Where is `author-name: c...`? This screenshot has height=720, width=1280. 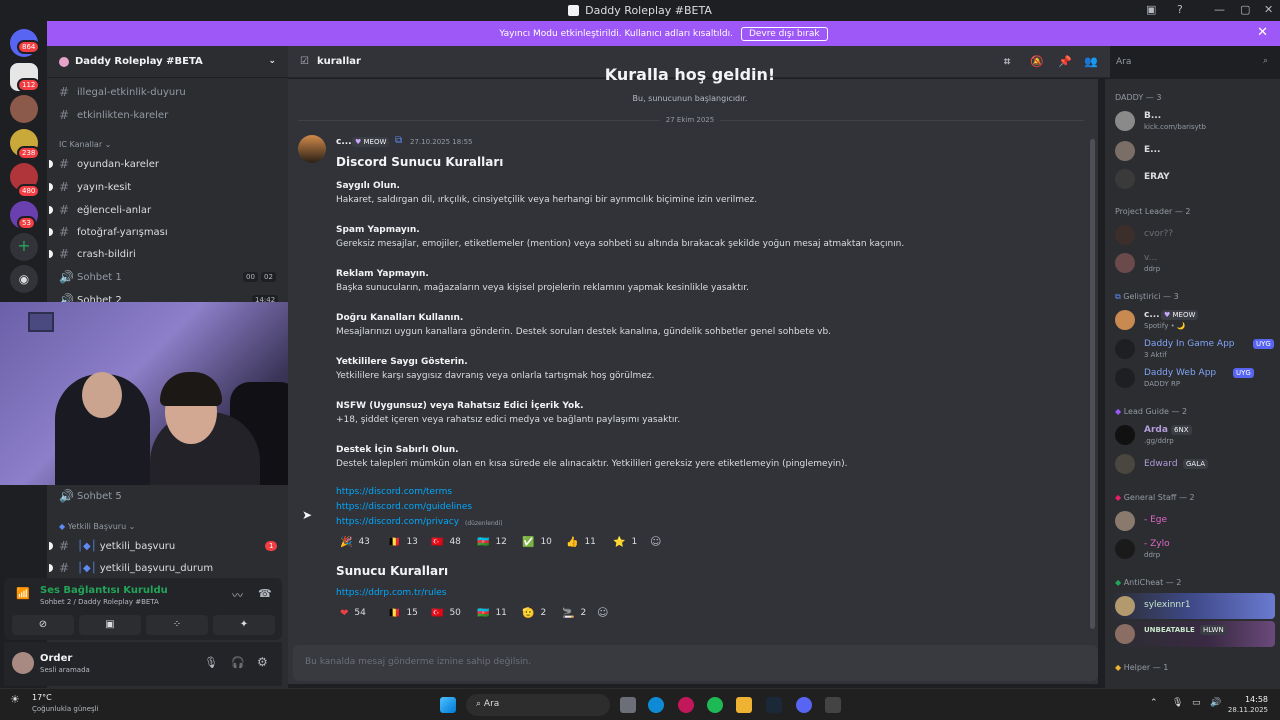
author-name: c... is located at coordinates (344, 142).